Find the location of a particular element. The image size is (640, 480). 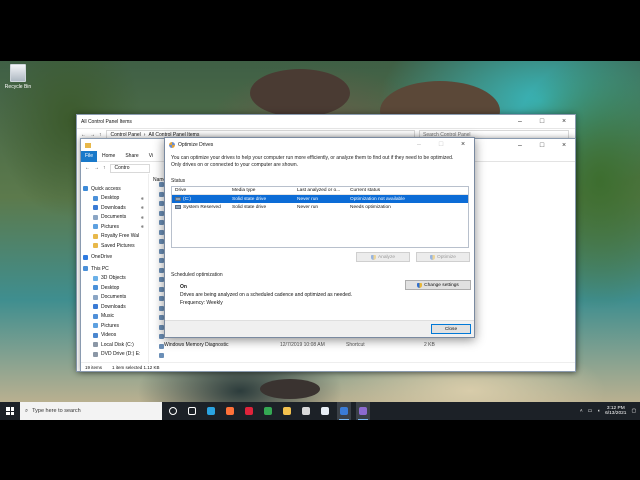

nav-item: 3D Objects is located at coordinates (114, 279).